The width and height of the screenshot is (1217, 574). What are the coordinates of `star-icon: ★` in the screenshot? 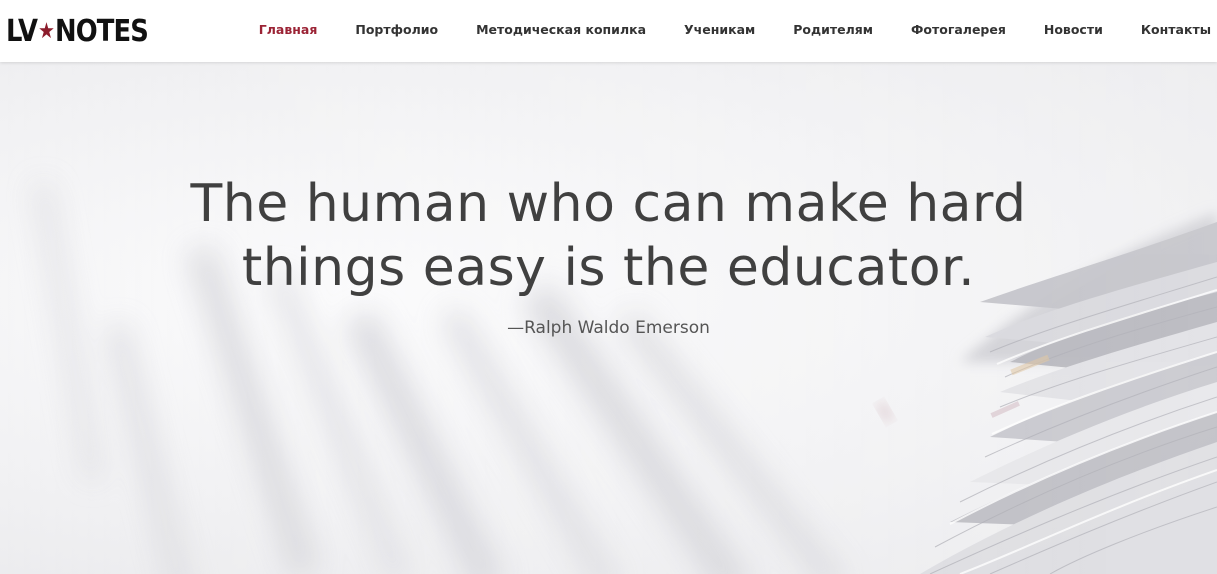 It's located at (46, 31).